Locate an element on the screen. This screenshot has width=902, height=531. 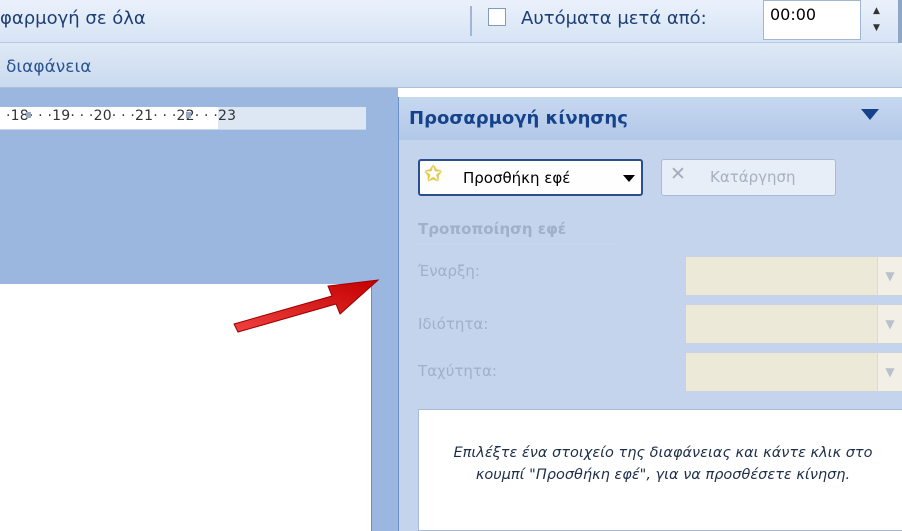
auto-advance-checkbox is located at coordinates (497, 17).